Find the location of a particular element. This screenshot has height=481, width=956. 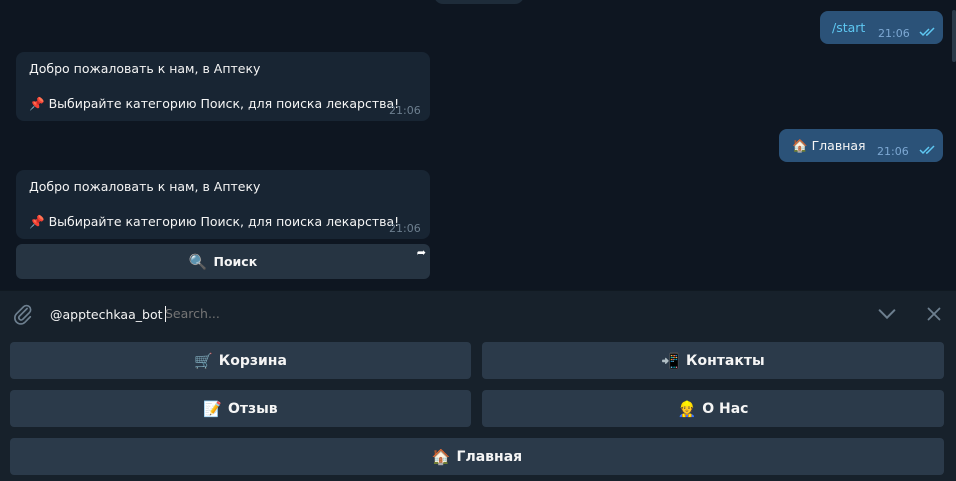

outgoing-message: /start 21:06 is located at coordinates (881, 27).